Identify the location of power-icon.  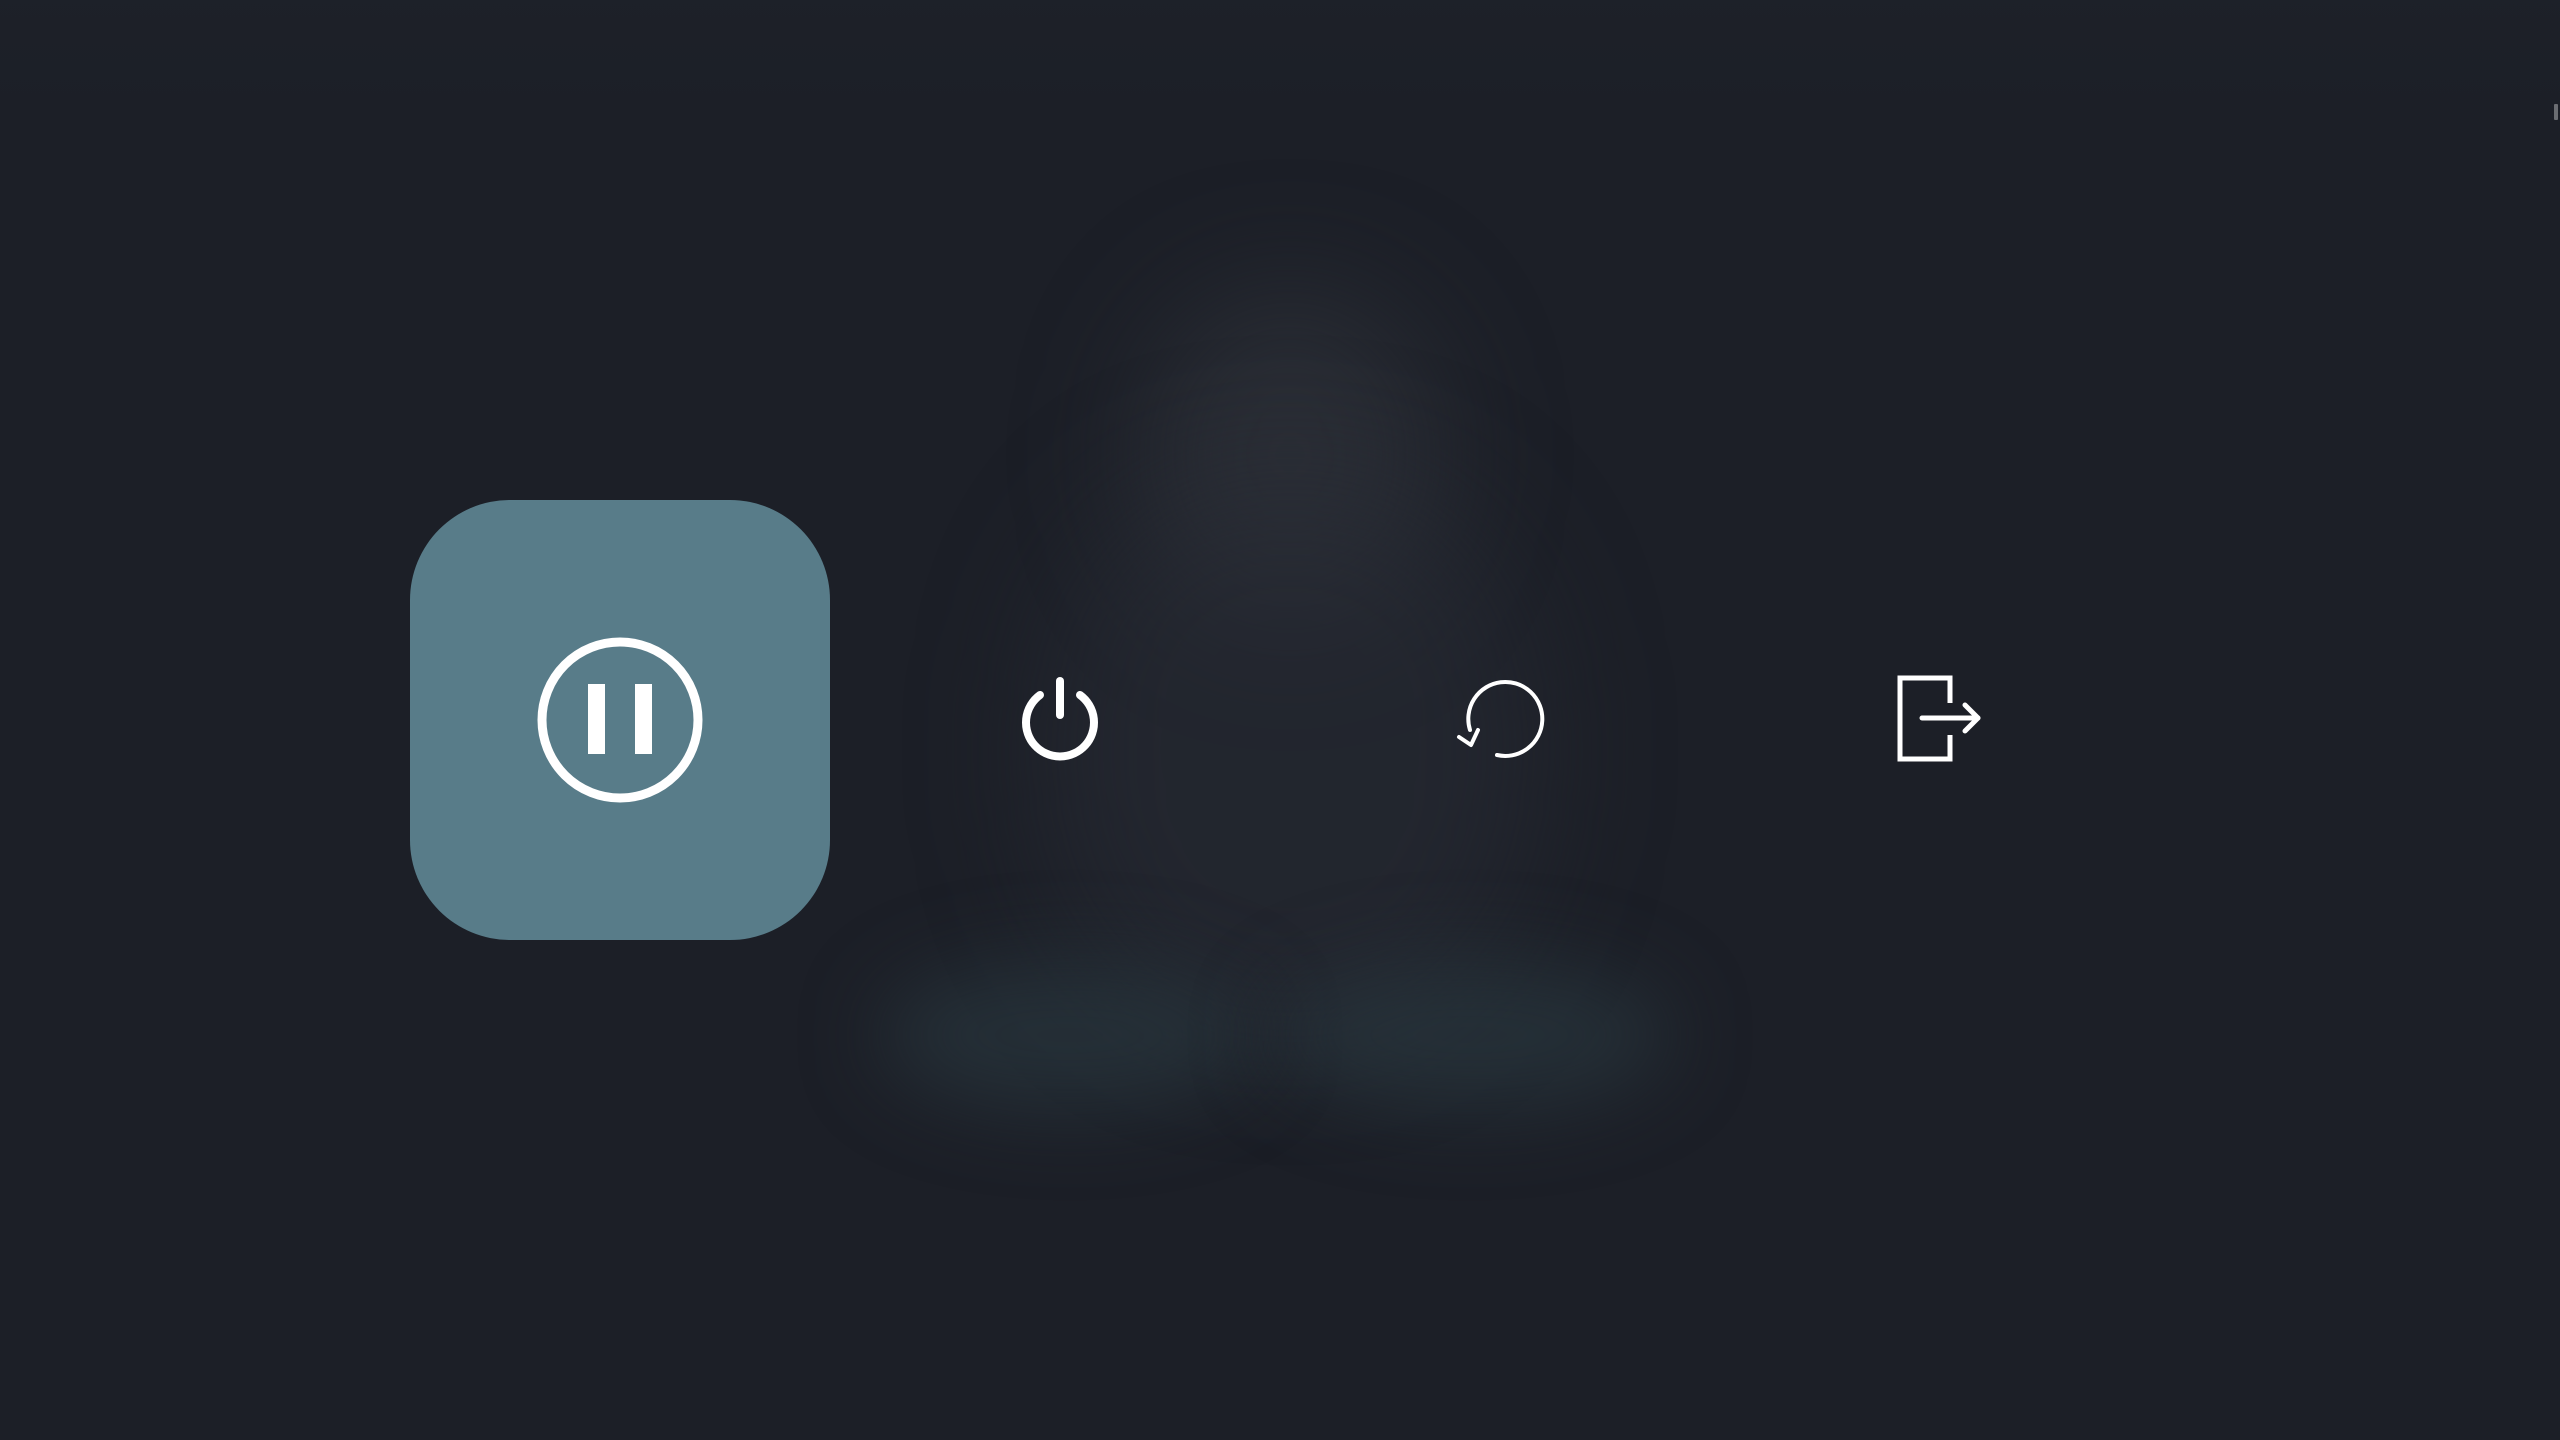
(1060, 720).